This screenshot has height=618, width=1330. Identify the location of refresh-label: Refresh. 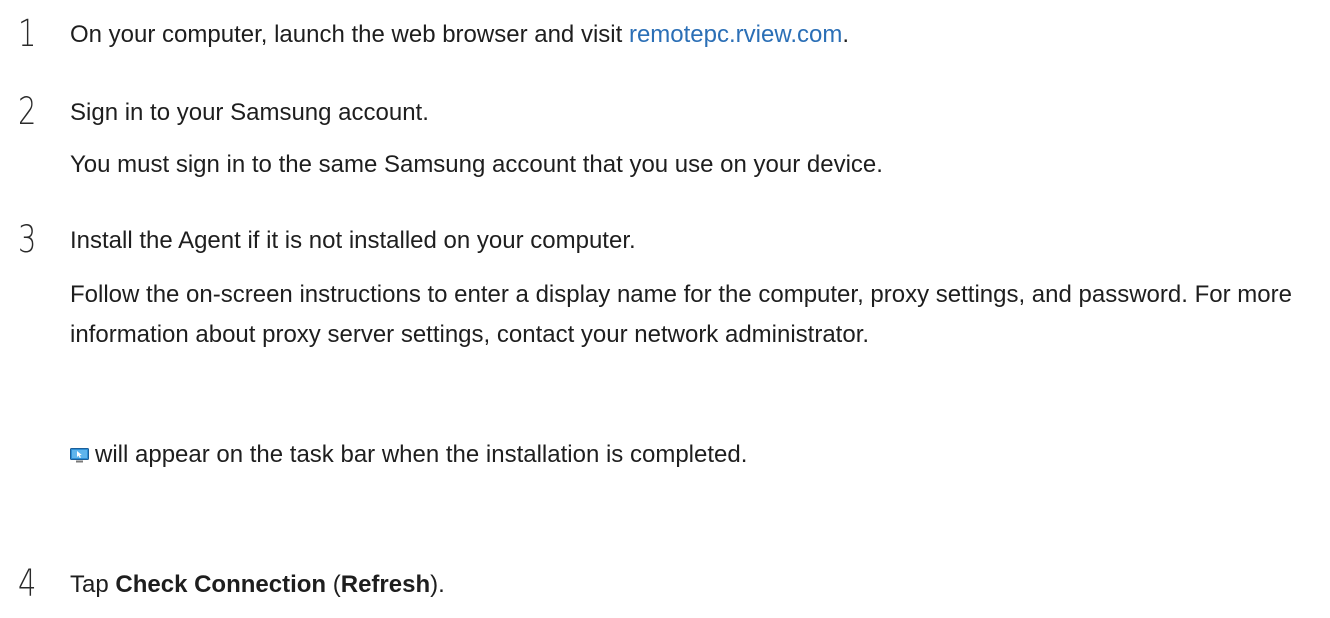
(385, 584).